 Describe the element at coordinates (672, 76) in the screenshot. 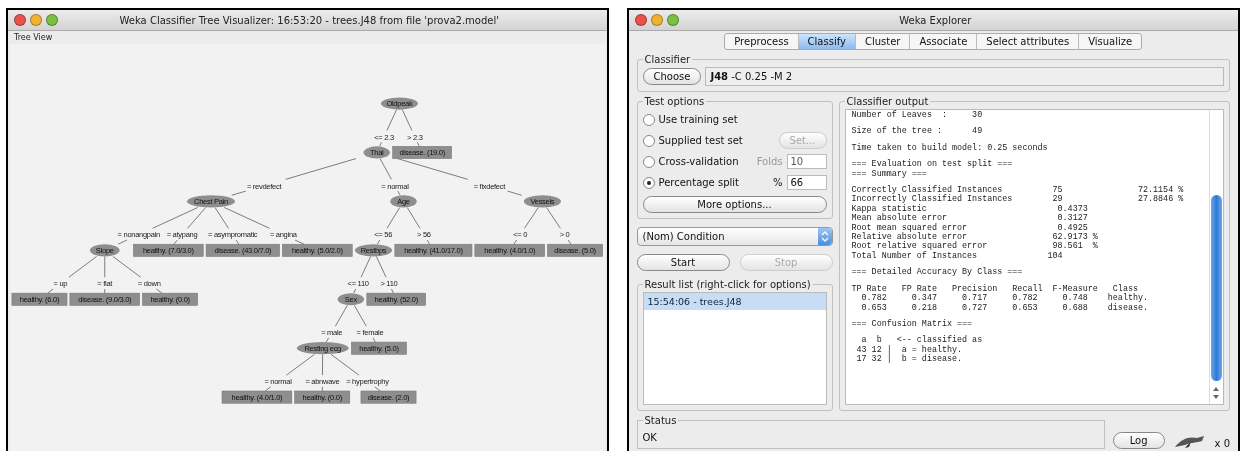

I see `choose-button: Choose` at that location.